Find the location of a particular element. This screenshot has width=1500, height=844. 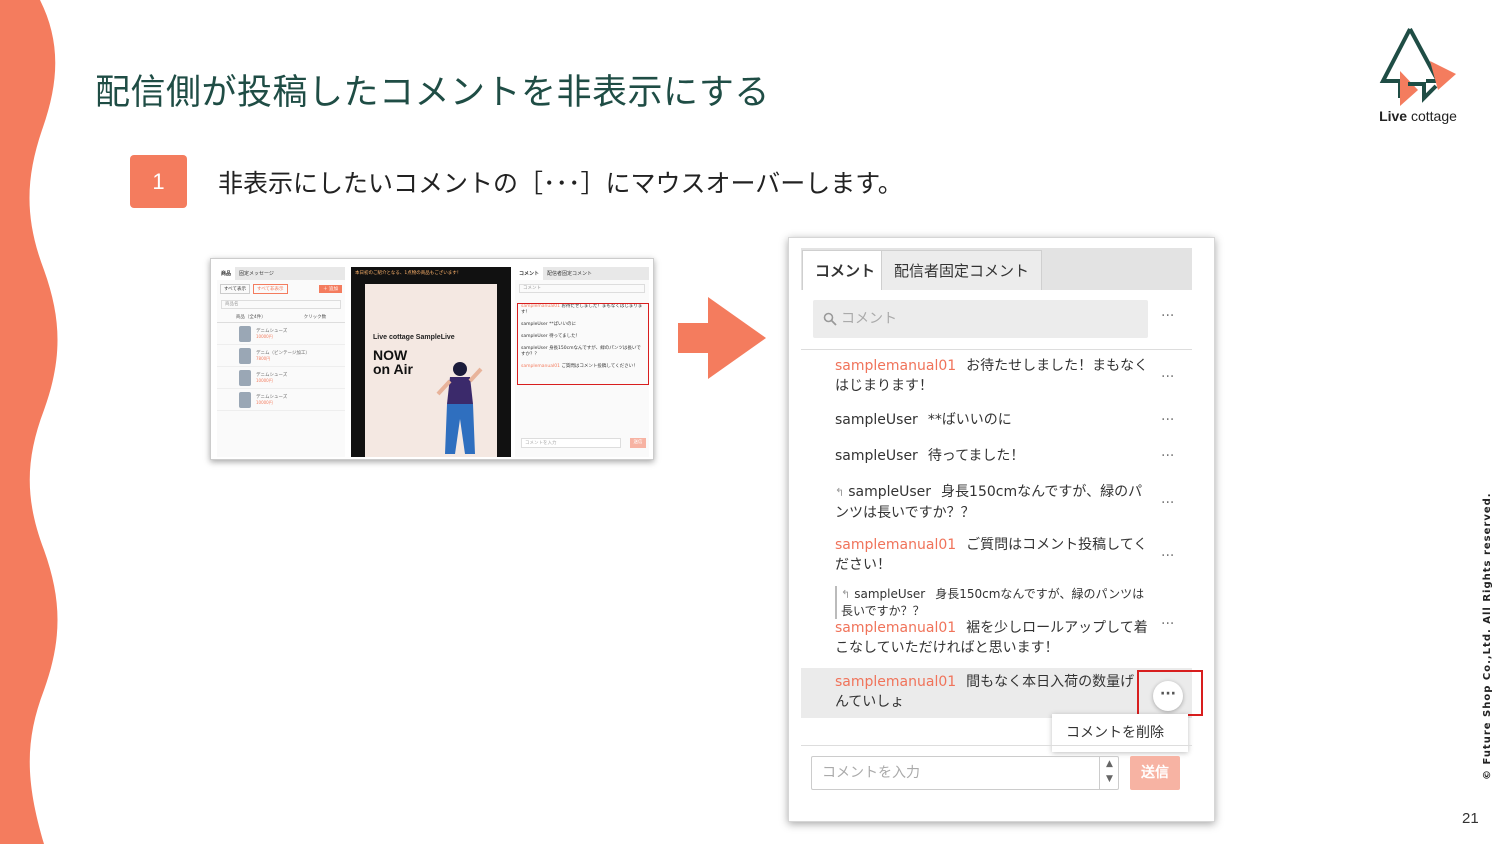

send-button-small: 送信 is located at coordinates (638, 443).